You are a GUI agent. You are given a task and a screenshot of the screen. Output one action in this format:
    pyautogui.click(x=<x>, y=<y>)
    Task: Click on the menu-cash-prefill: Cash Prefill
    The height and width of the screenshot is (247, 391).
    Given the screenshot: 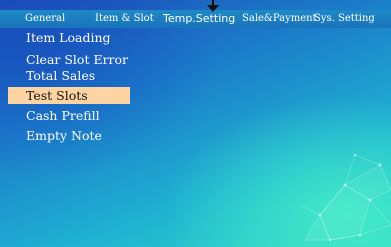 What is the action you would take?
    pyautogui.click(x=69, y=115)
    